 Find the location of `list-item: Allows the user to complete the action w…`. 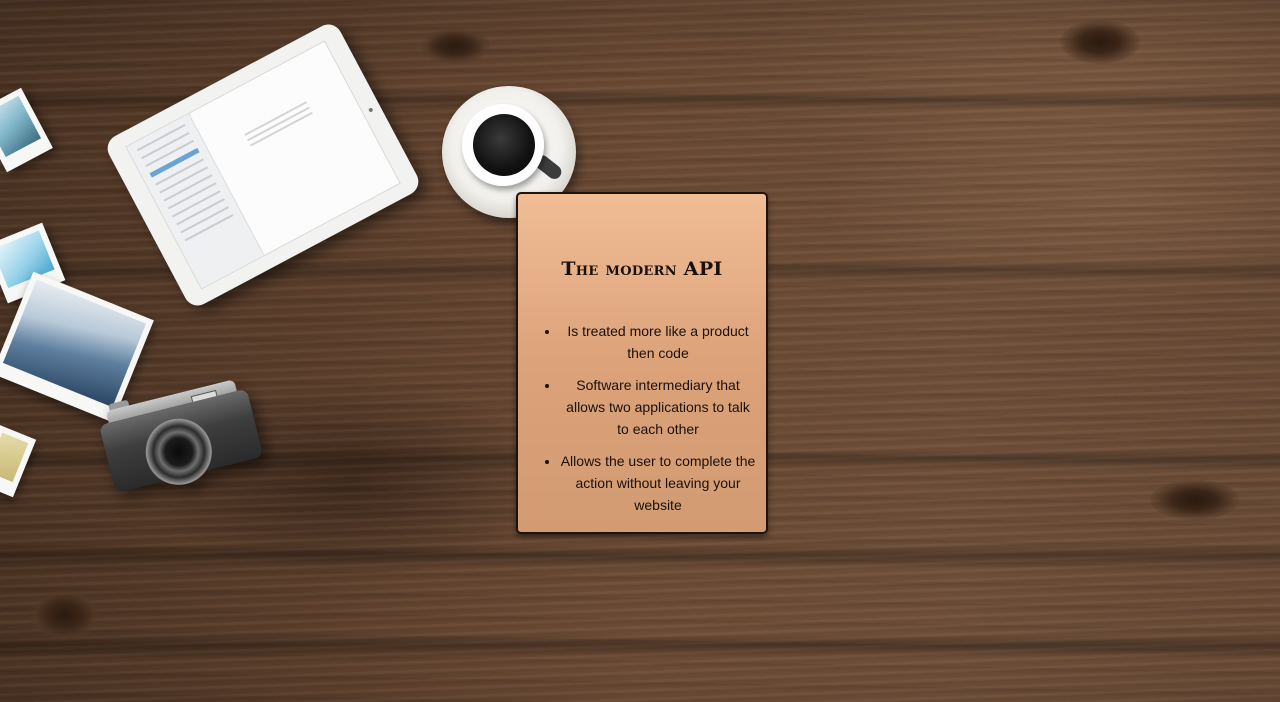

list-item: Allows the user to complete the action w… is located at coordinates (658, 483).